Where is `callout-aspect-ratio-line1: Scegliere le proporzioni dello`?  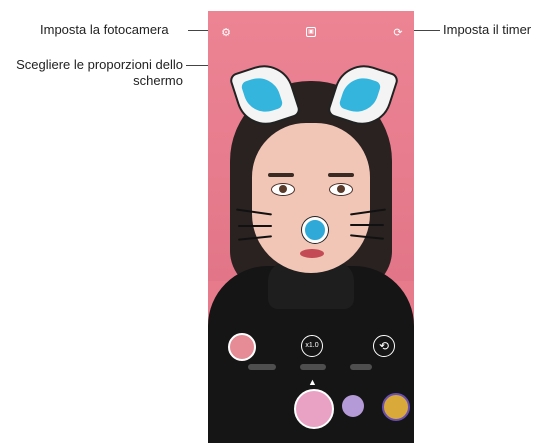
callout-aspect-ratio-line1: Scegliere le proporzioni dello is located at coordinates (99, 64).